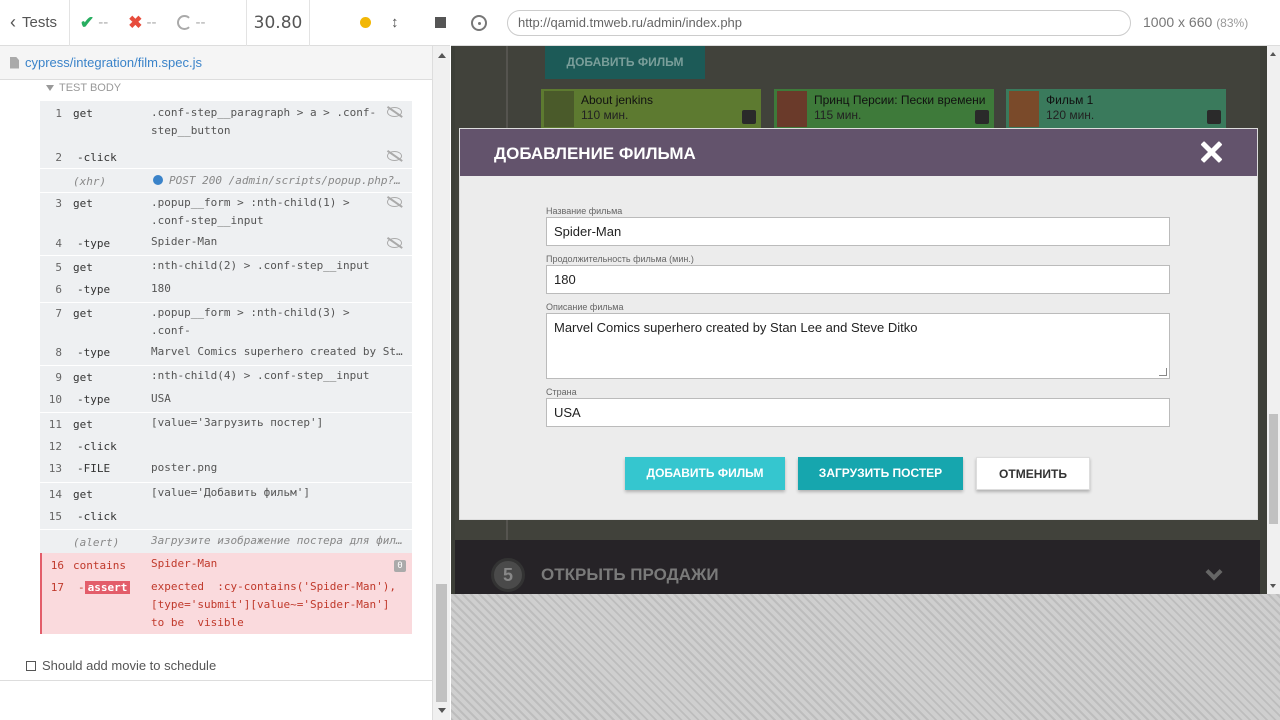 The image size is (1280, 720). I want to click on step-number: 5, so click(508, 575).